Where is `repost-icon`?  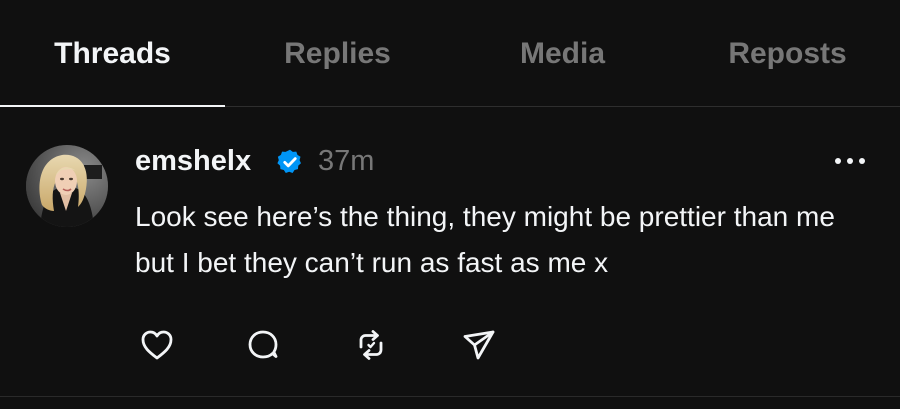
repost-icon is located at coordinates (371, 345).